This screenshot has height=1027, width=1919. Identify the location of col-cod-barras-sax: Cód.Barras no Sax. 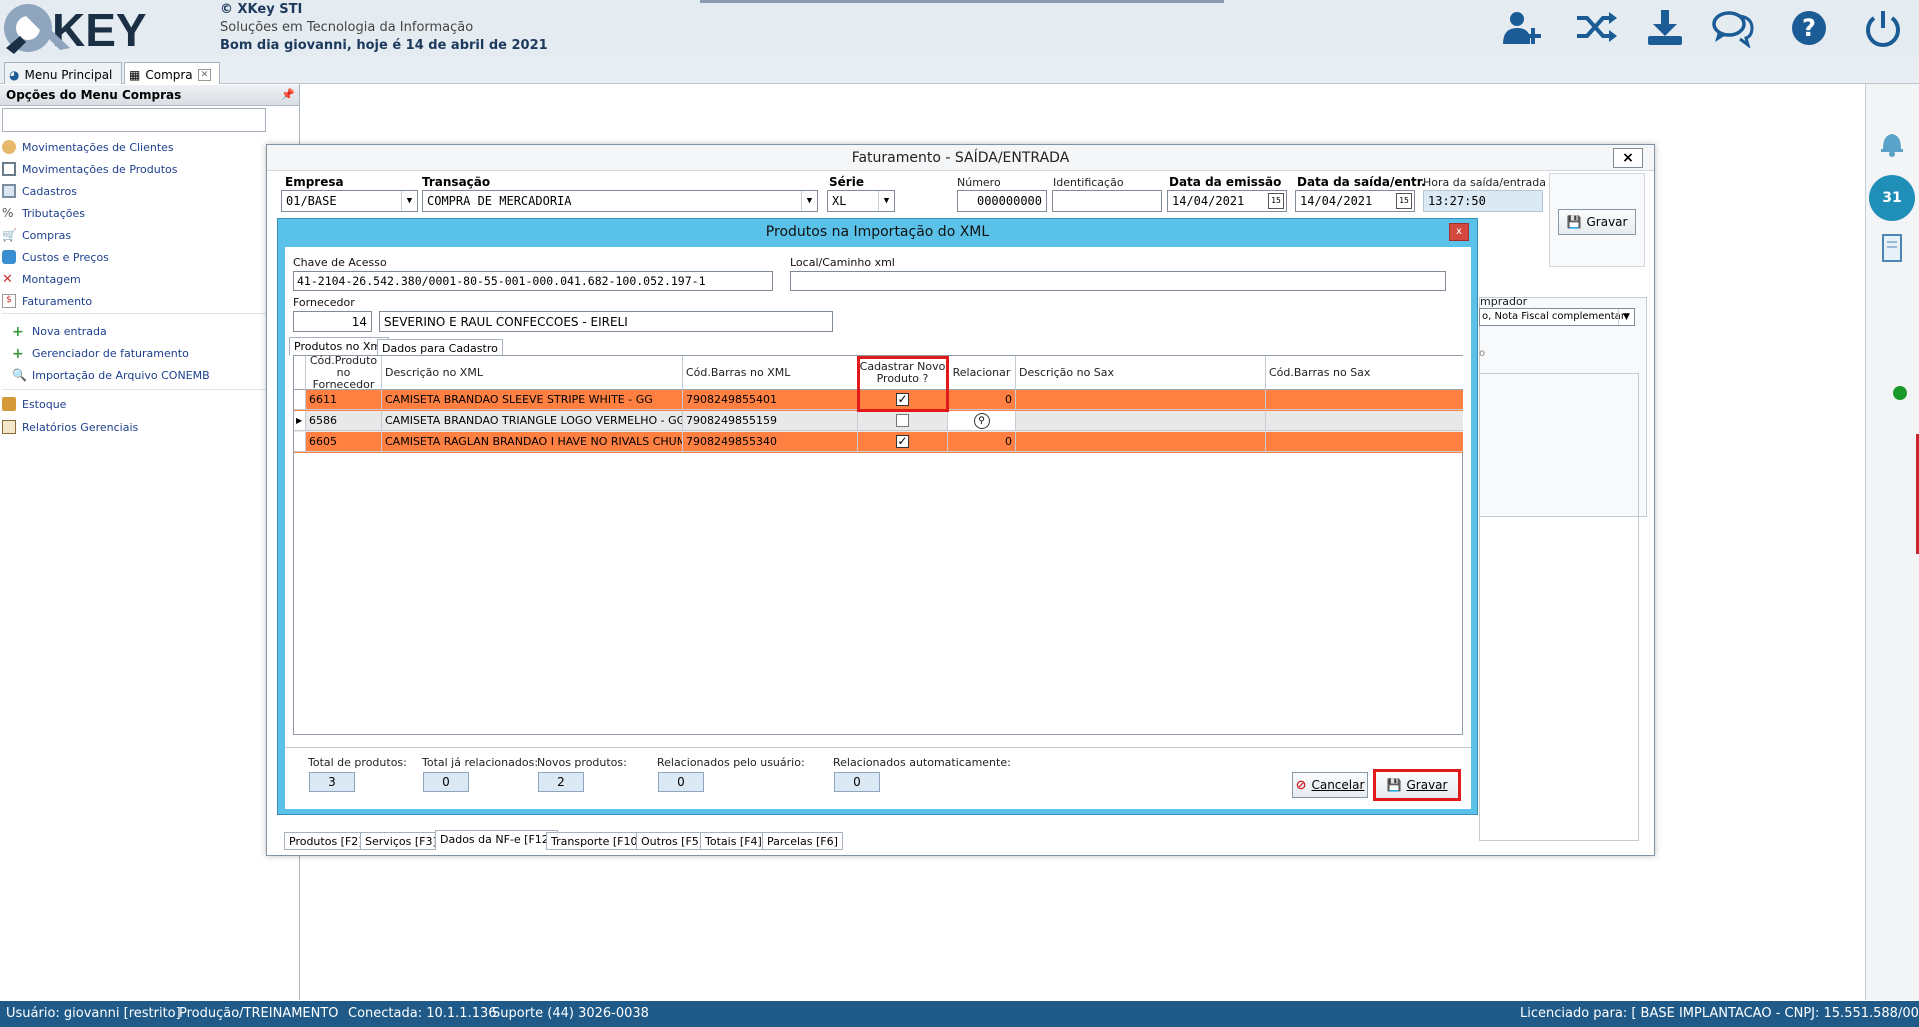
(1364, 373).